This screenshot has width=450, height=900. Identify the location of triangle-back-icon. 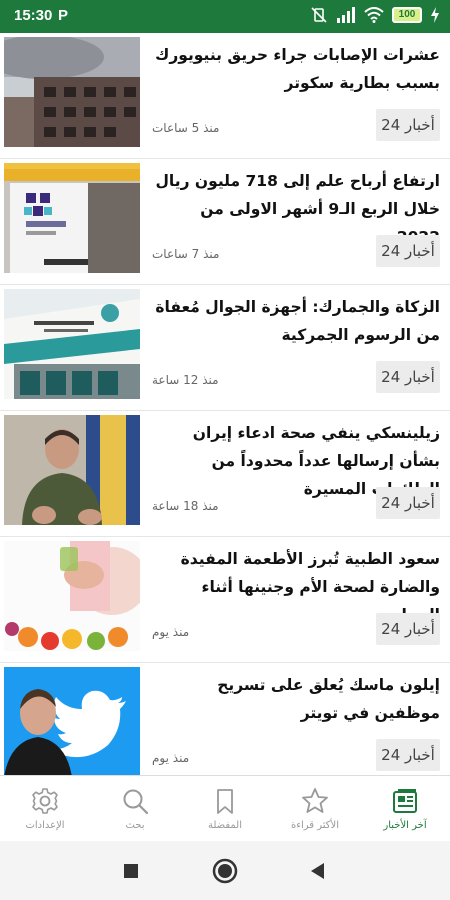
(317, 870).